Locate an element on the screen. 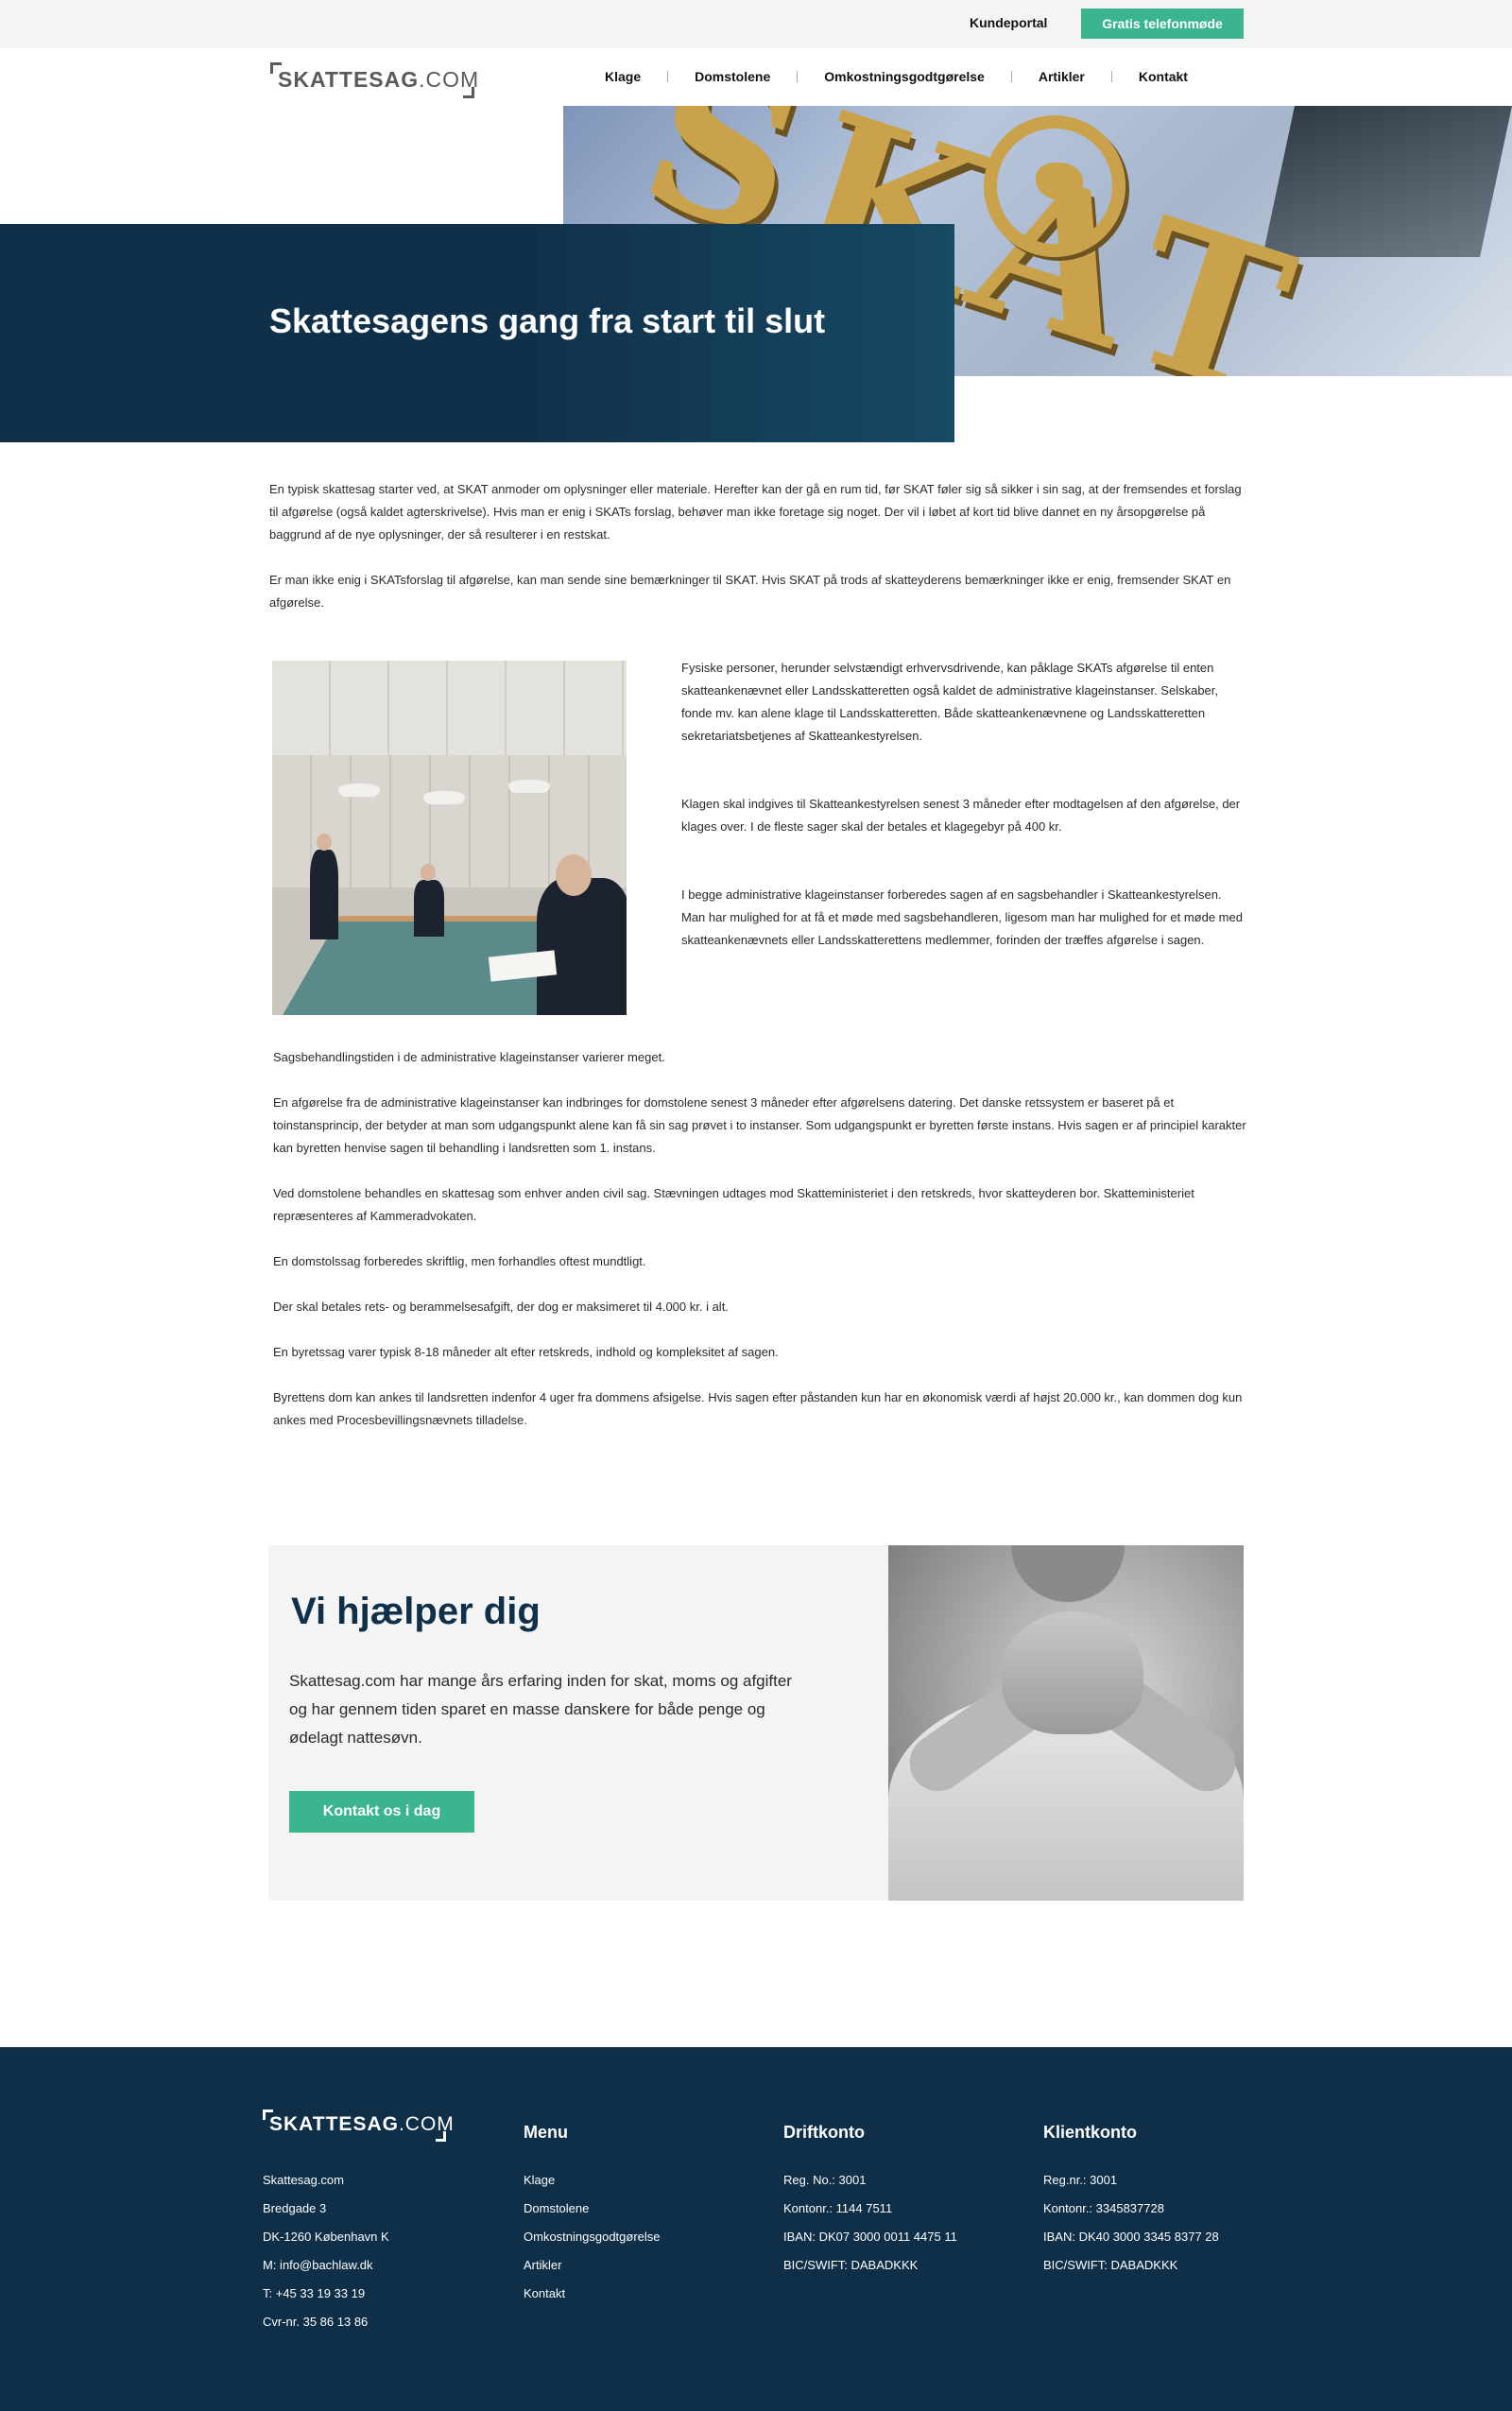 This screenshot has width=1512, height=2411. hero-title-box: Skattesagens gang fra start til slut is located at coordinates (477, 333).